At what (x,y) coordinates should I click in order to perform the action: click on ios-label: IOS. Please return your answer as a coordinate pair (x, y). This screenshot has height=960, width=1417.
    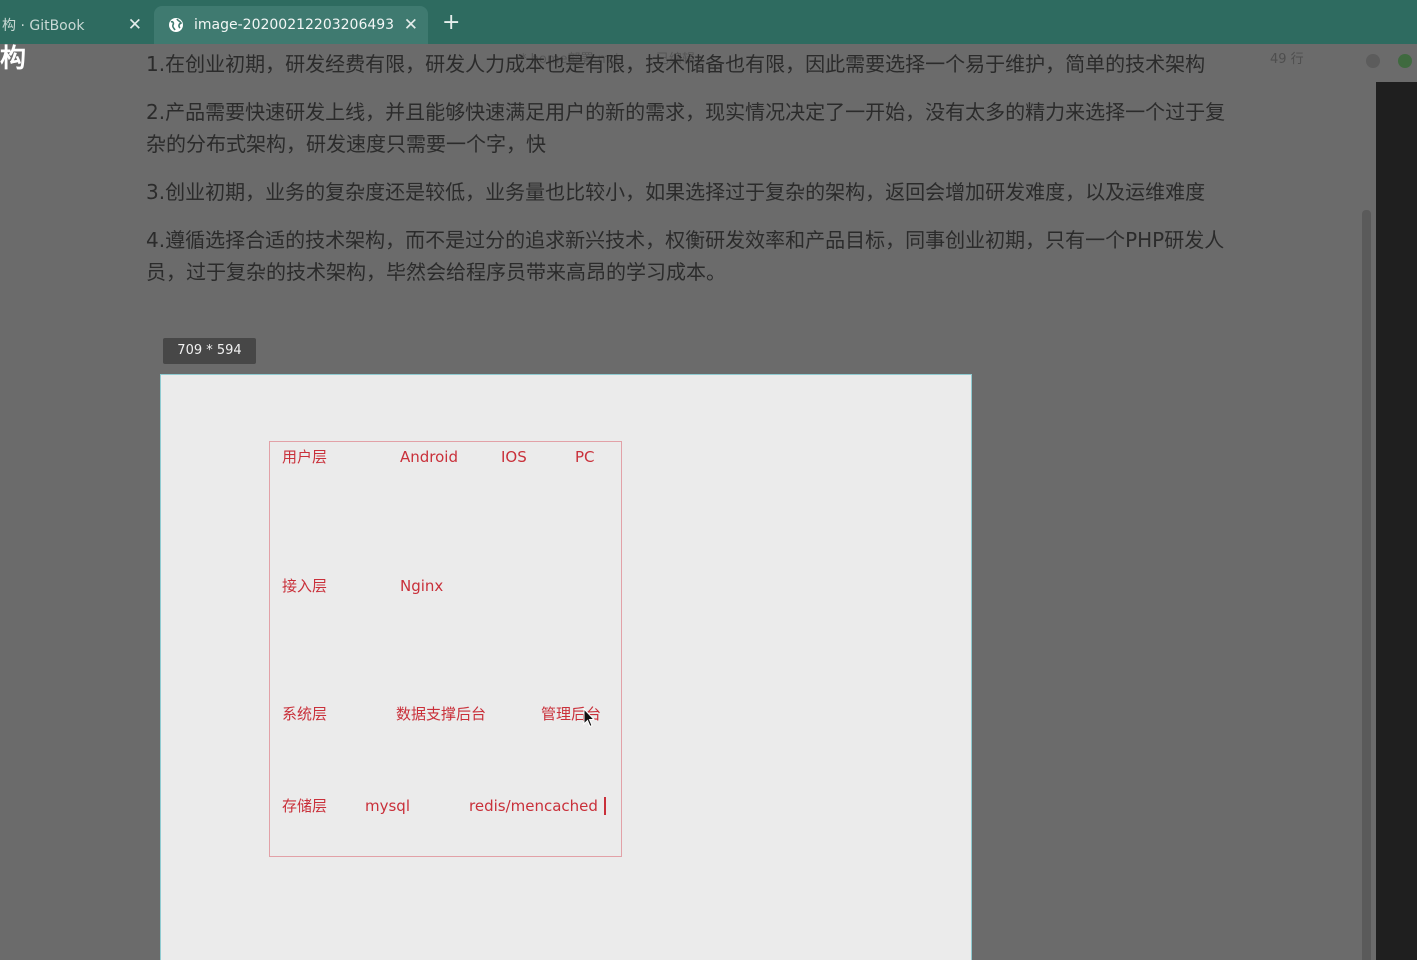
    Looking at the image, I should click on (514, 457).